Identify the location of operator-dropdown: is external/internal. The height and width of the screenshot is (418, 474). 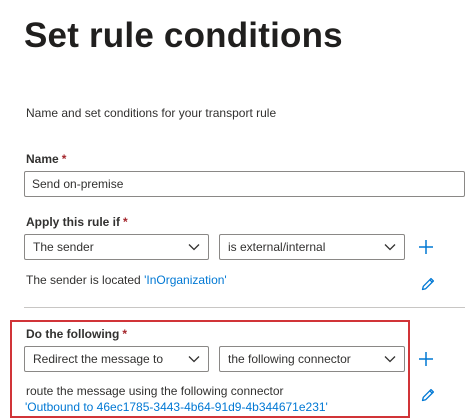
(312, 247).